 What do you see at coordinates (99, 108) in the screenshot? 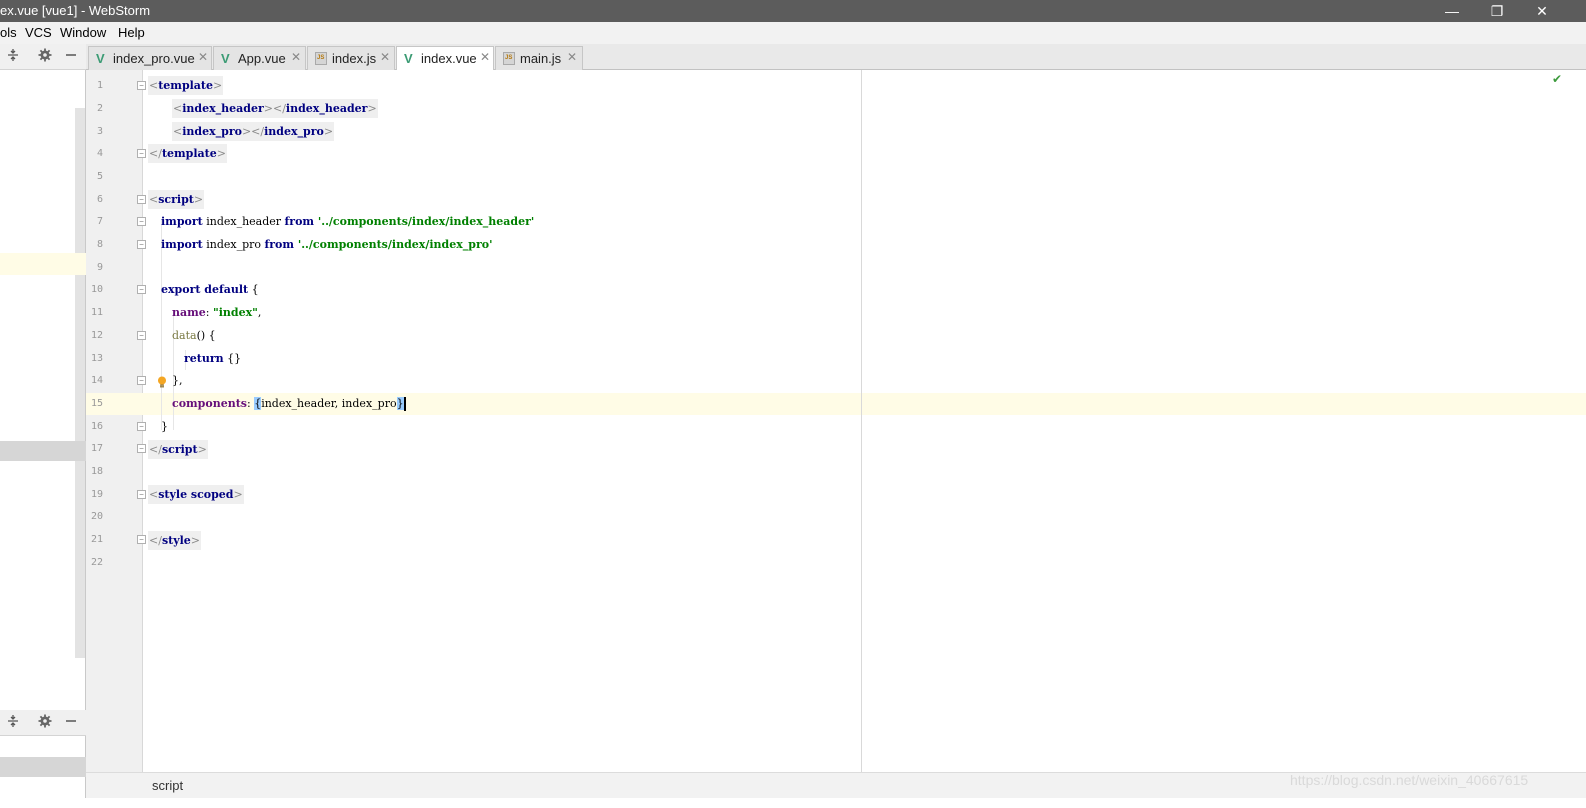
I see `line-number: 2` at bounding box center [99, 108].